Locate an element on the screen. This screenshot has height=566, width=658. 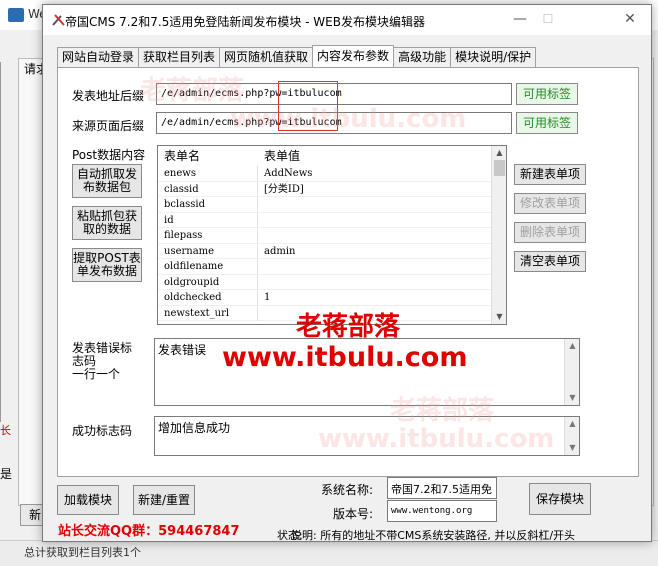
form-item-name: id is located at coordinates (208, 220).